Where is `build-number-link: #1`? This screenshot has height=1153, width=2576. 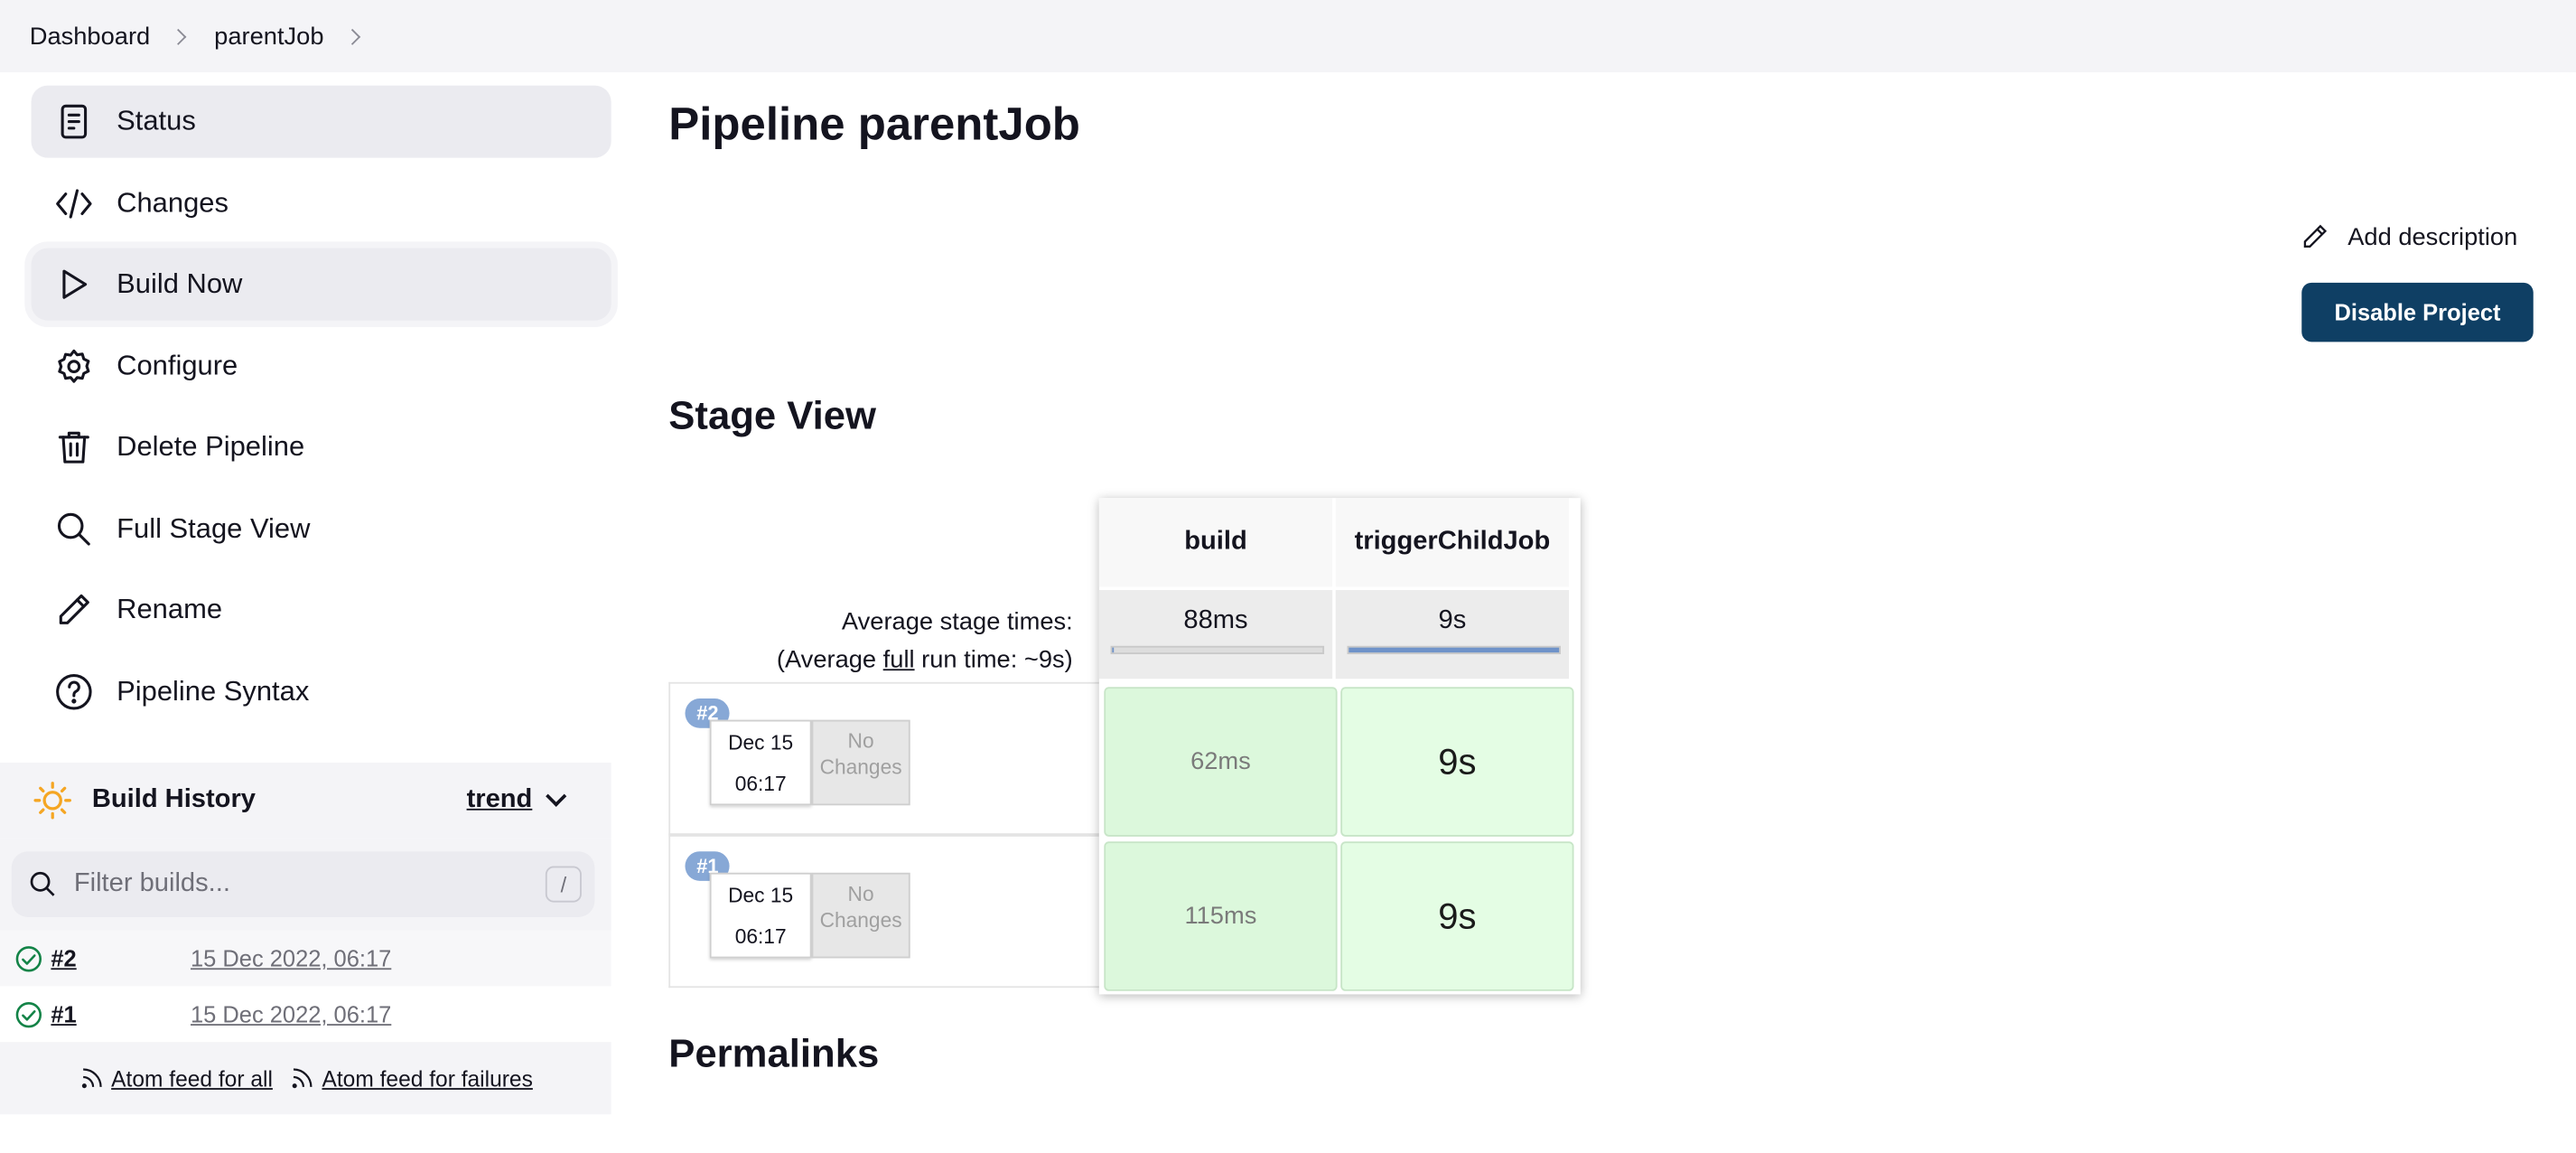
build-number-link: #1 is located at coordinates (63, 1014).